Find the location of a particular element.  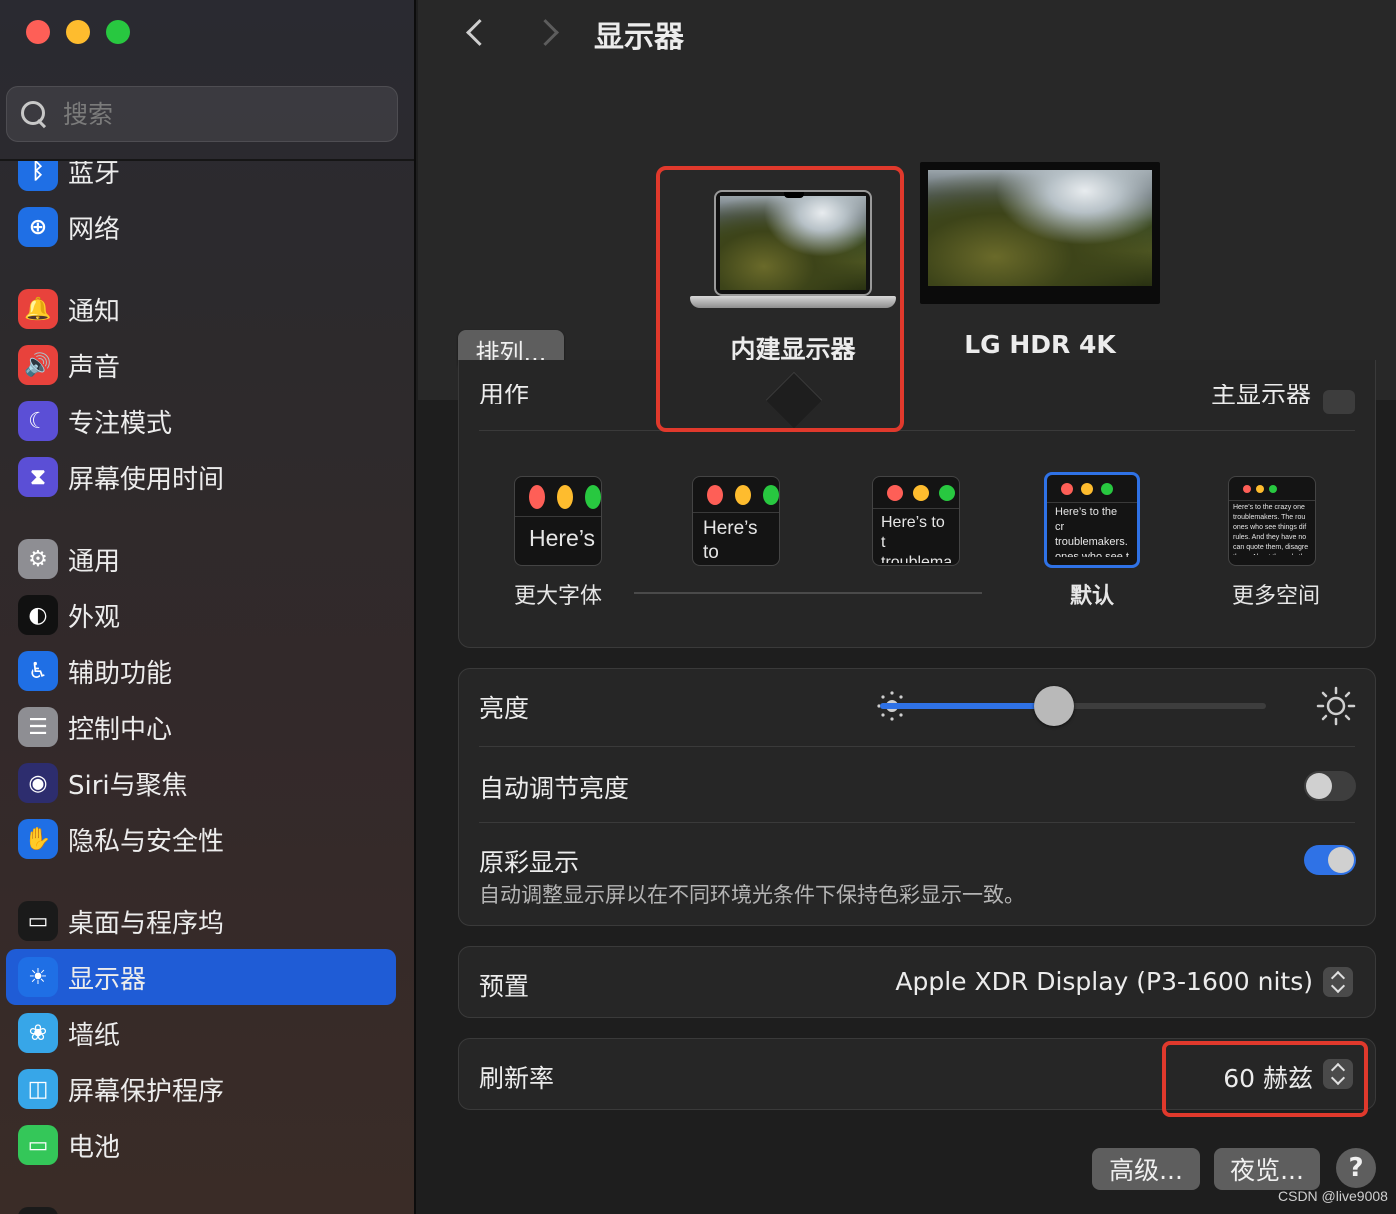

moon-icon: ☾ is located at coordinates (38, 421).